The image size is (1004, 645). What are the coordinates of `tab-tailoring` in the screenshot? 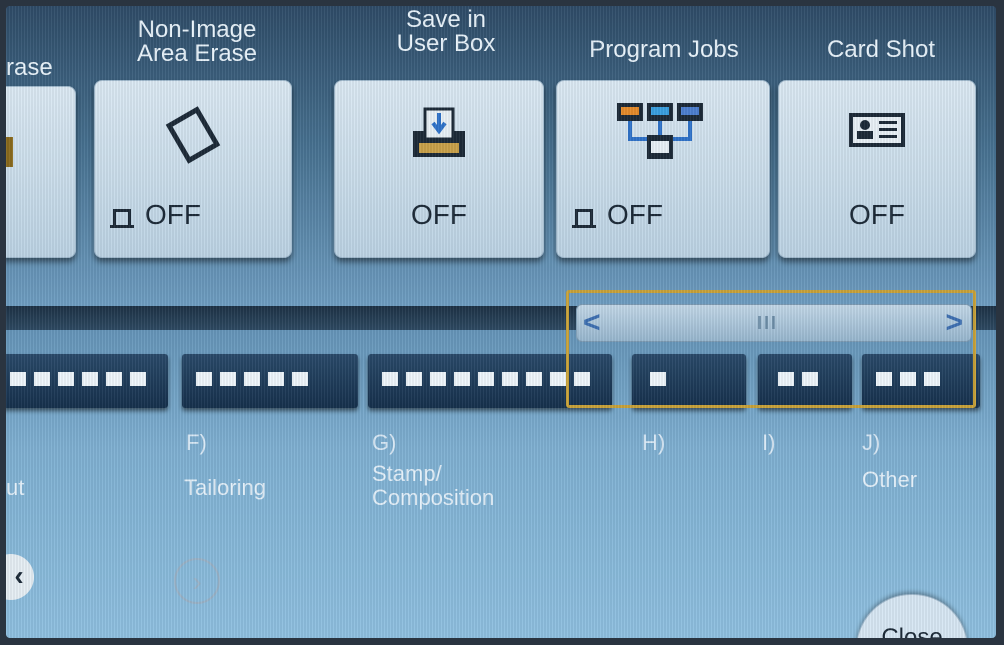 It's located at (270, 381).